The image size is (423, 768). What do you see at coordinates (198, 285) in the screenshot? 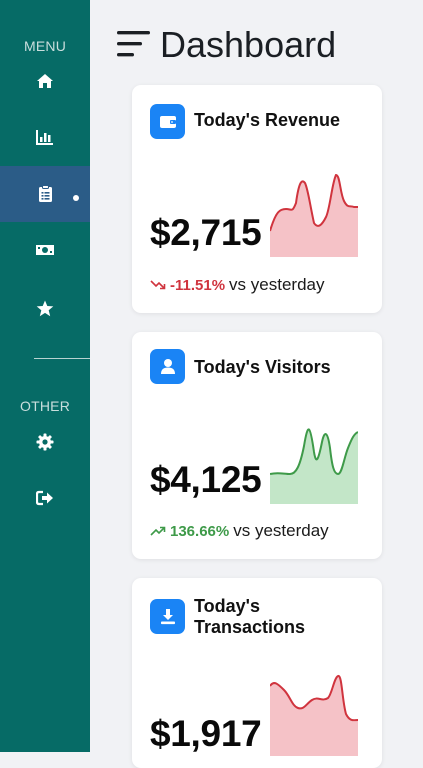
I see `revenue-change-percent: -11.51%` at bounding box center [198, 285].